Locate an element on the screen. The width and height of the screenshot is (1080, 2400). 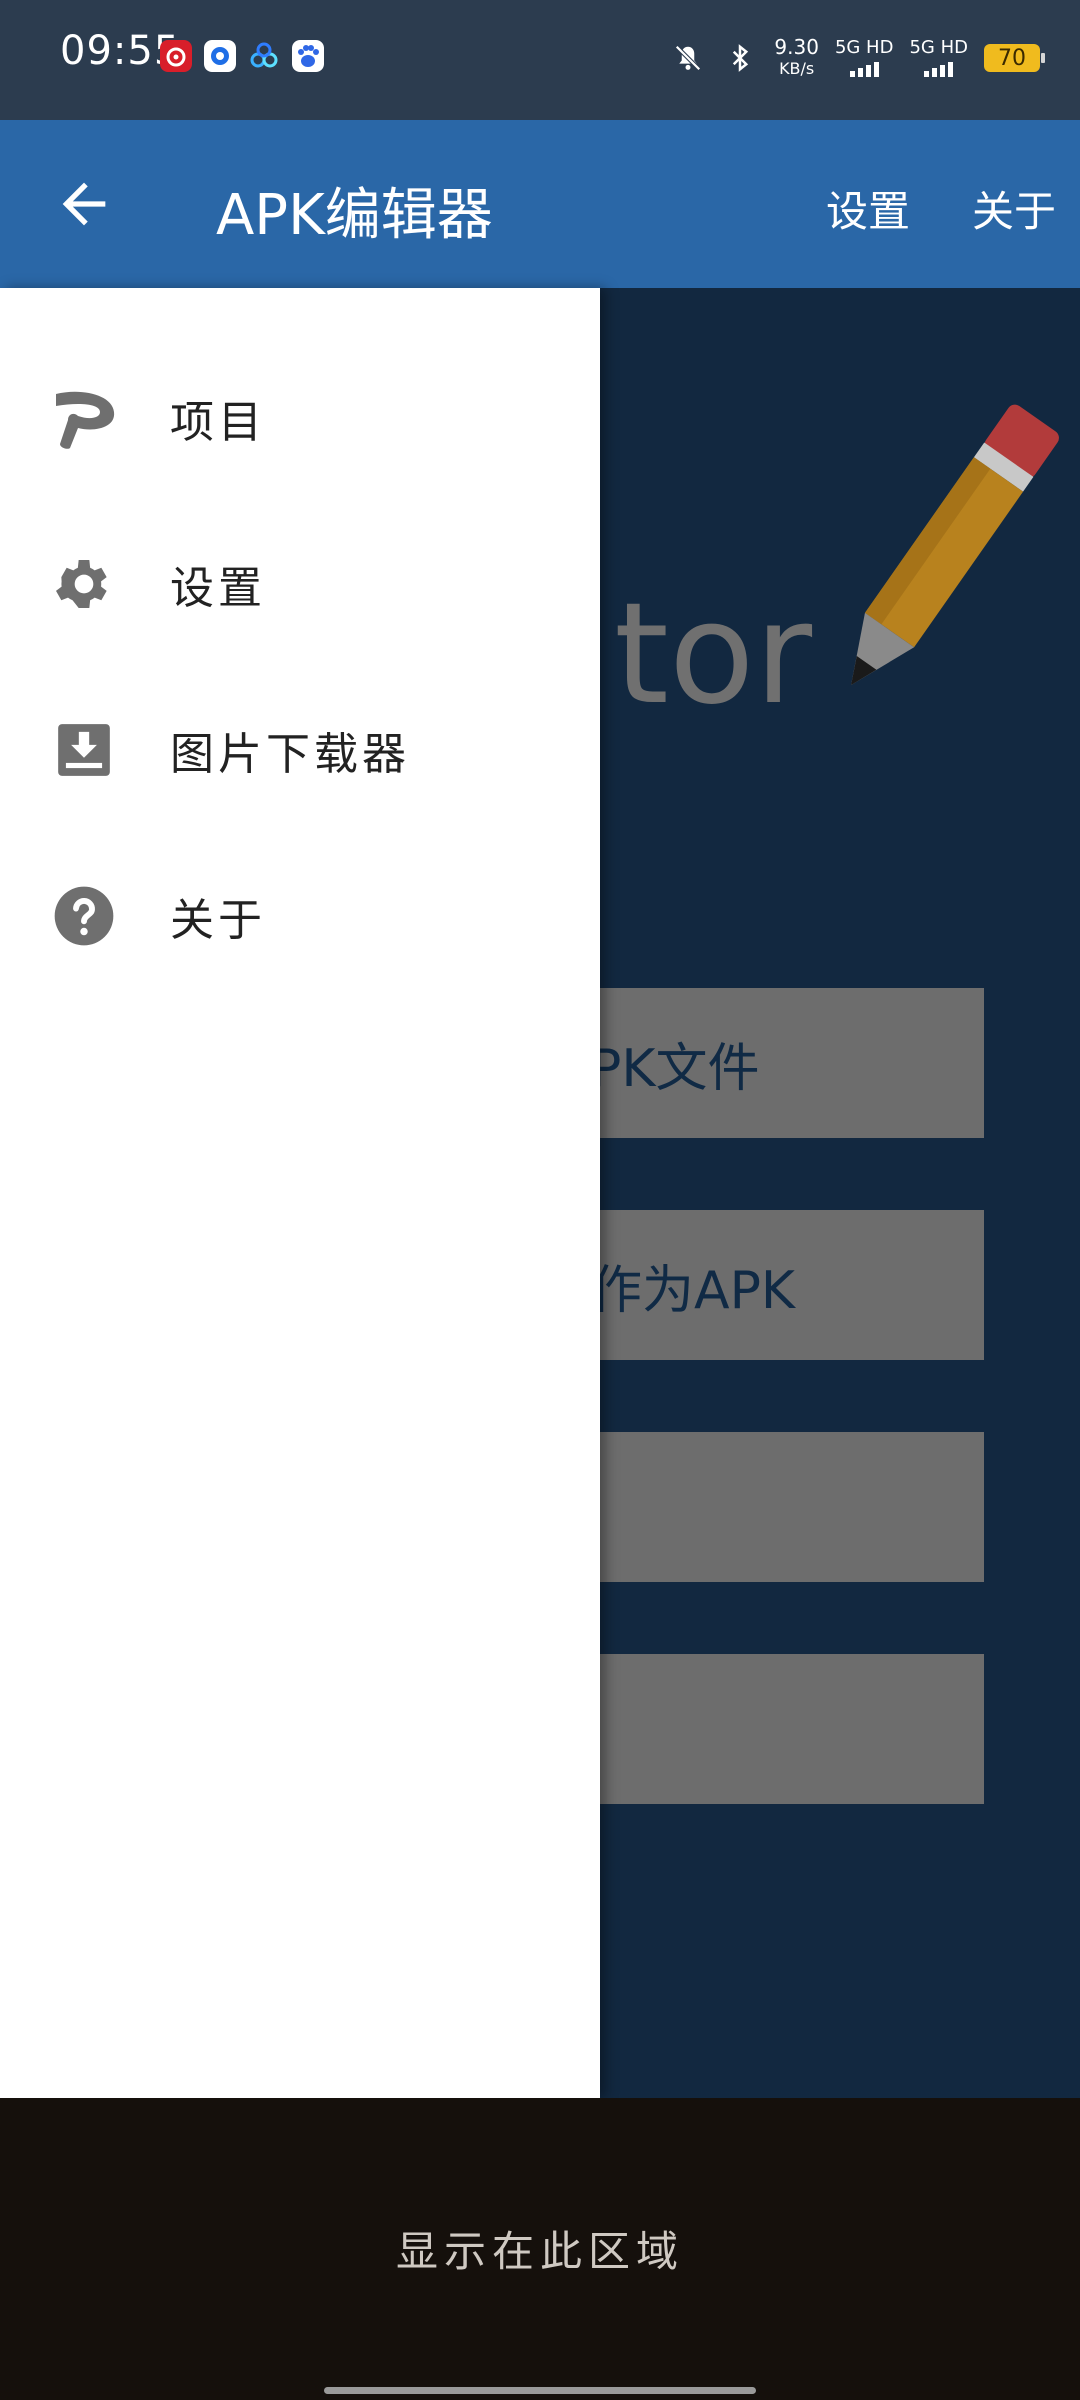
drawer-item-settings: 设置 is located at coordinates (300, 584).